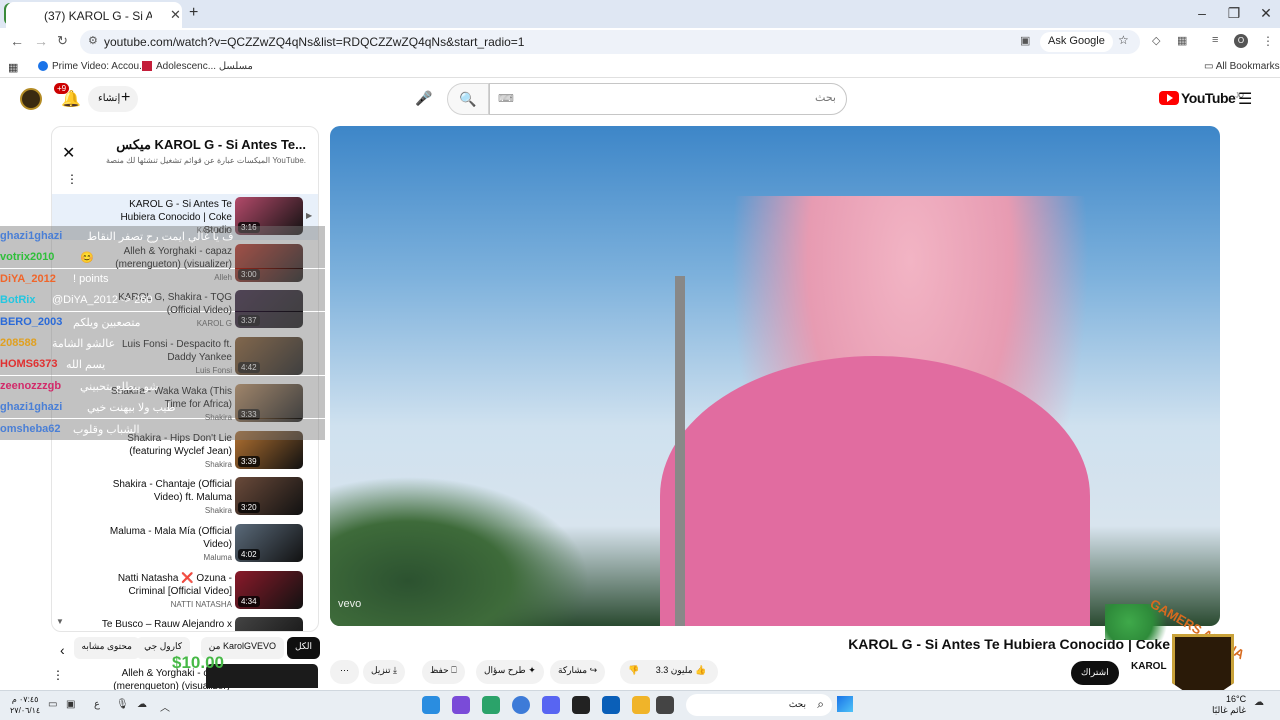 This screenshot has height=720, width=1280. Describe the element at coordinates (70, 704) in the screenshot. I see `monitor-icon: ▣` at that location.